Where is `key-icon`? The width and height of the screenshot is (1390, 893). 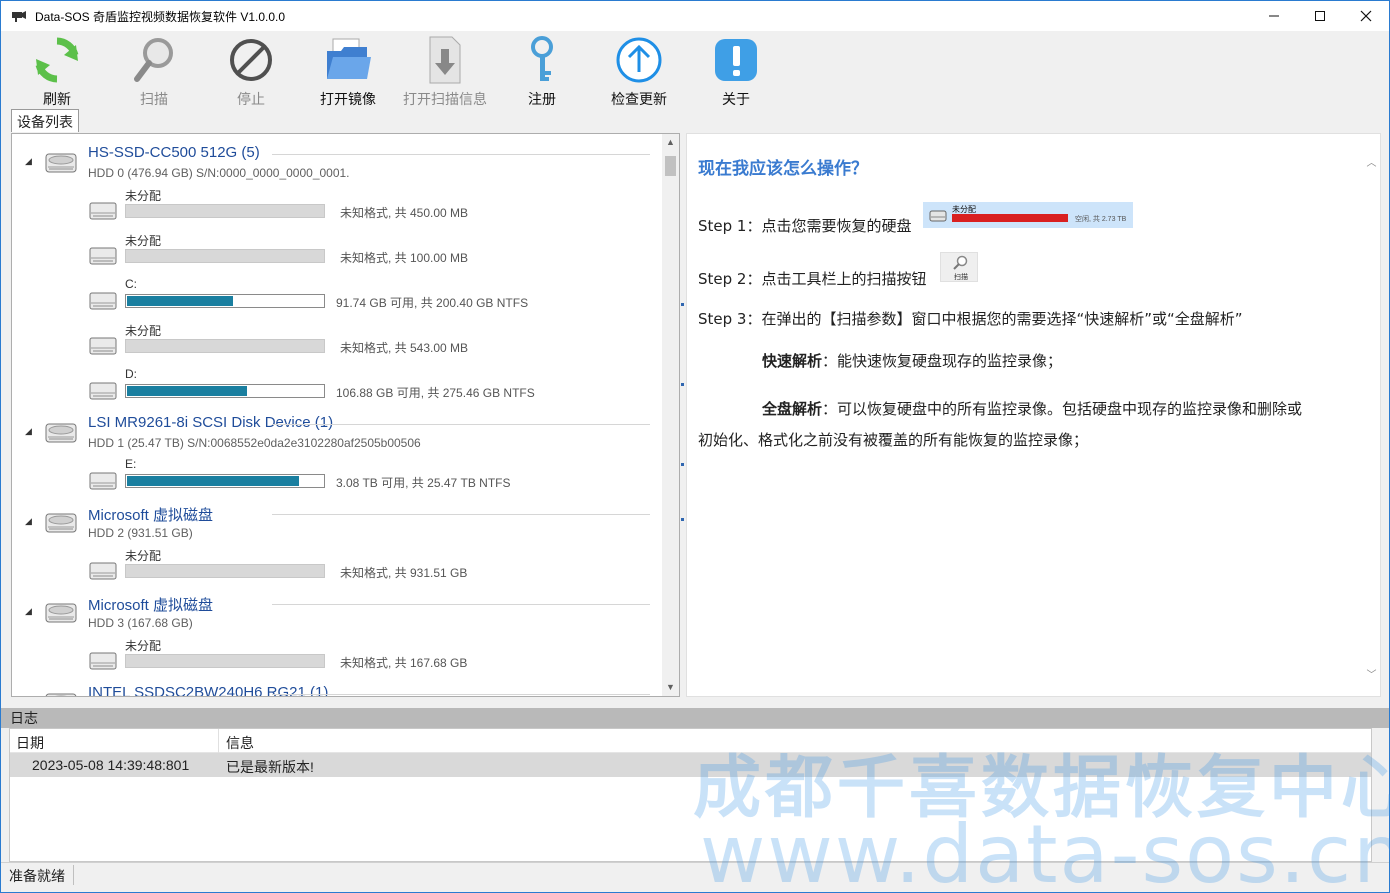
key-icon is located at coordinates (542, 58).